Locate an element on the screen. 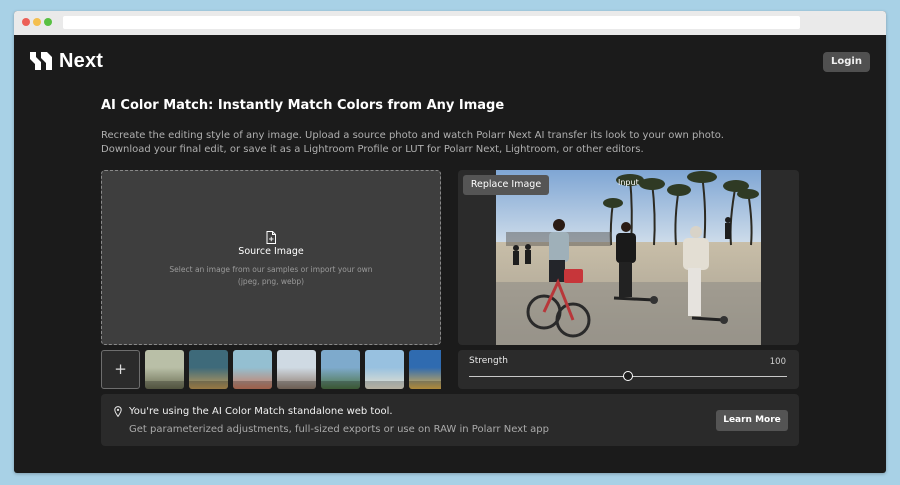 This screenshot has height=485, width=900. add-source-button: + is located at coordinates (120, 369).